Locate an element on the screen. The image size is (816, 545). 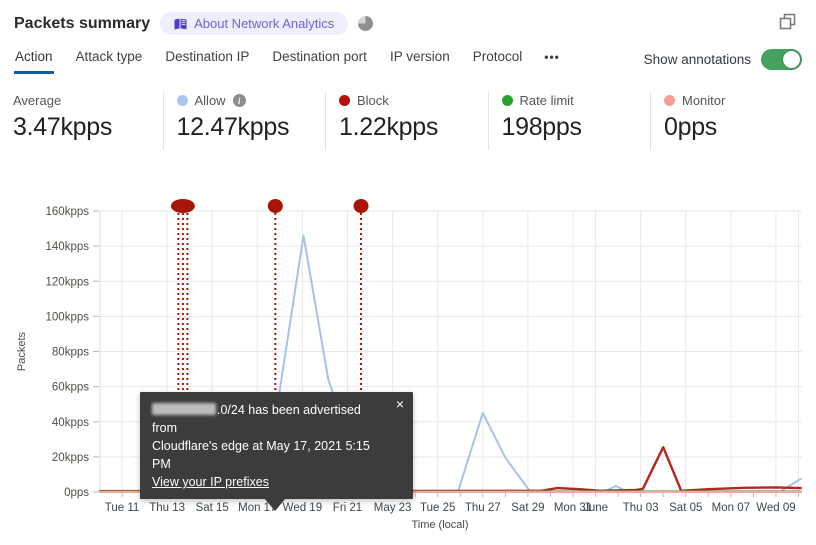
x-tick-label: Mon 07 is located at coordinates (731, 508).